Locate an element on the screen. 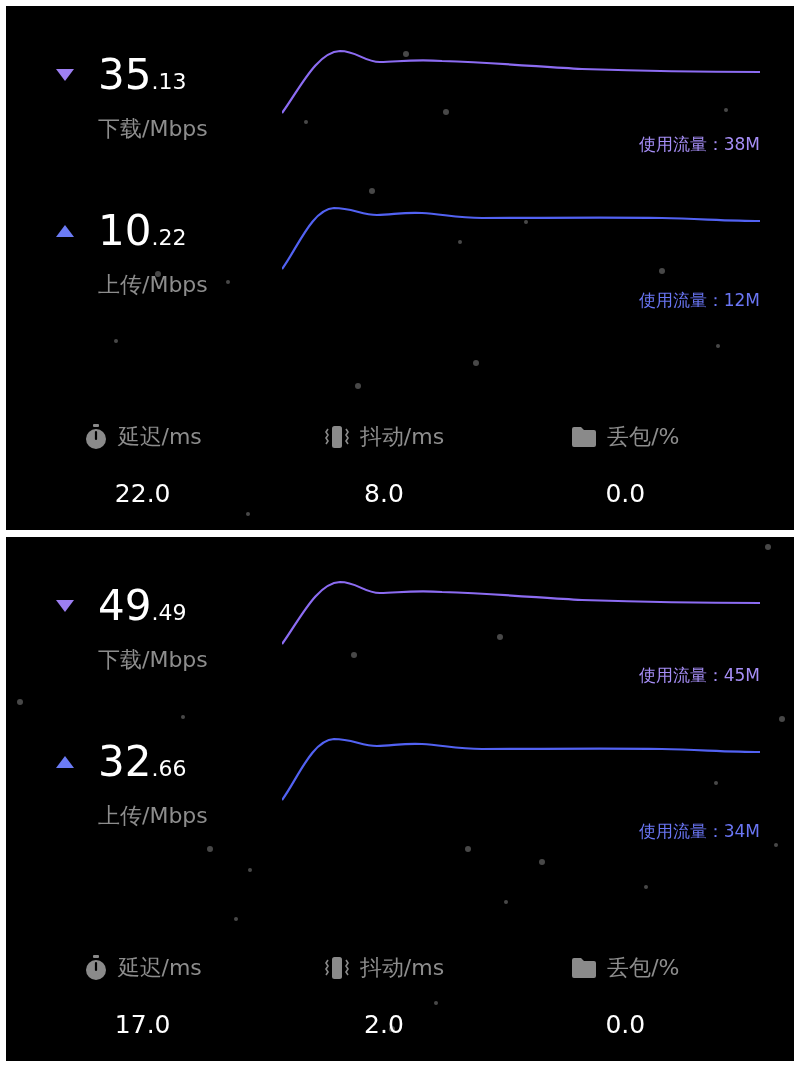  speed-value: 10.22 is located at coordinates (143, 231).